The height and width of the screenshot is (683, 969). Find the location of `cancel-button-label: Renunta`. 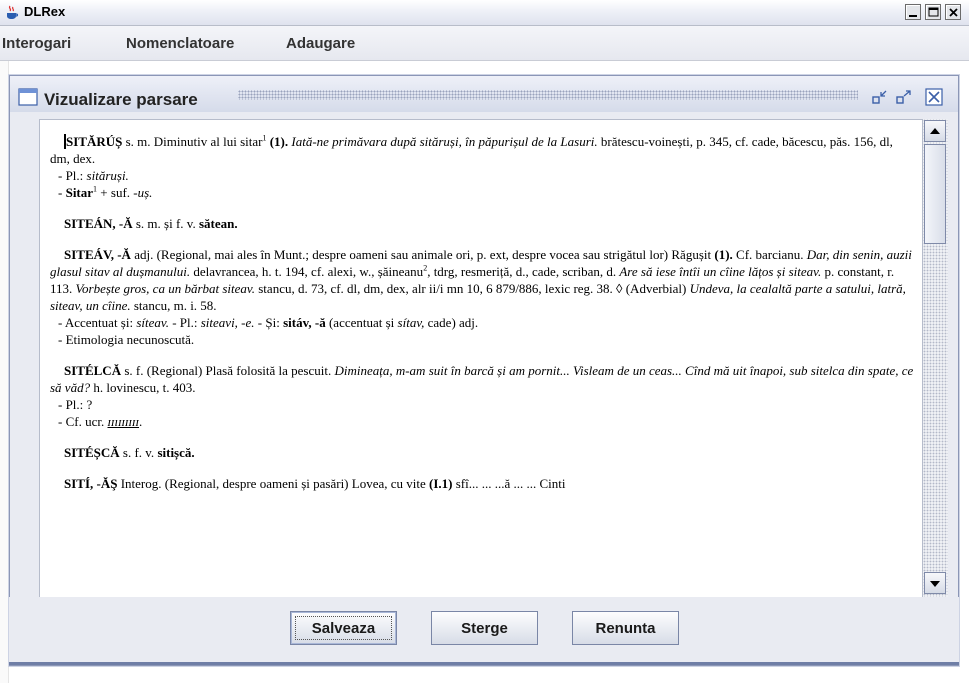

cancel-button-label: Renunta is located at coordinates (625, 628).